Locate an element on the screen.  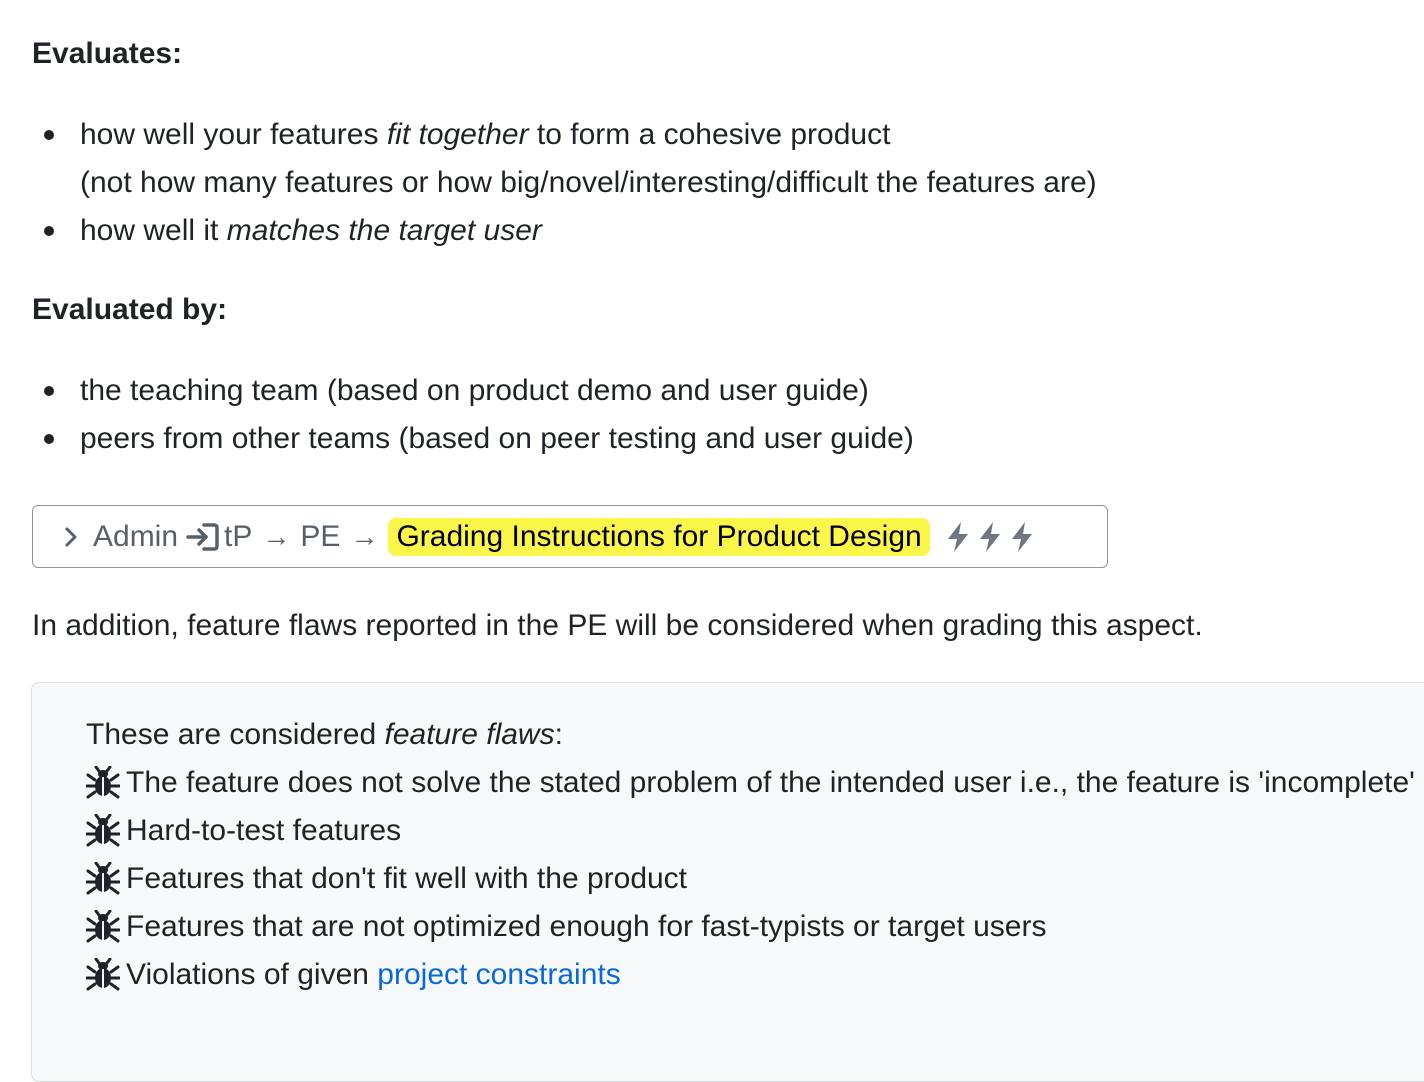
list-item: Violations of given project constraints is located at coordinates (750, 975).